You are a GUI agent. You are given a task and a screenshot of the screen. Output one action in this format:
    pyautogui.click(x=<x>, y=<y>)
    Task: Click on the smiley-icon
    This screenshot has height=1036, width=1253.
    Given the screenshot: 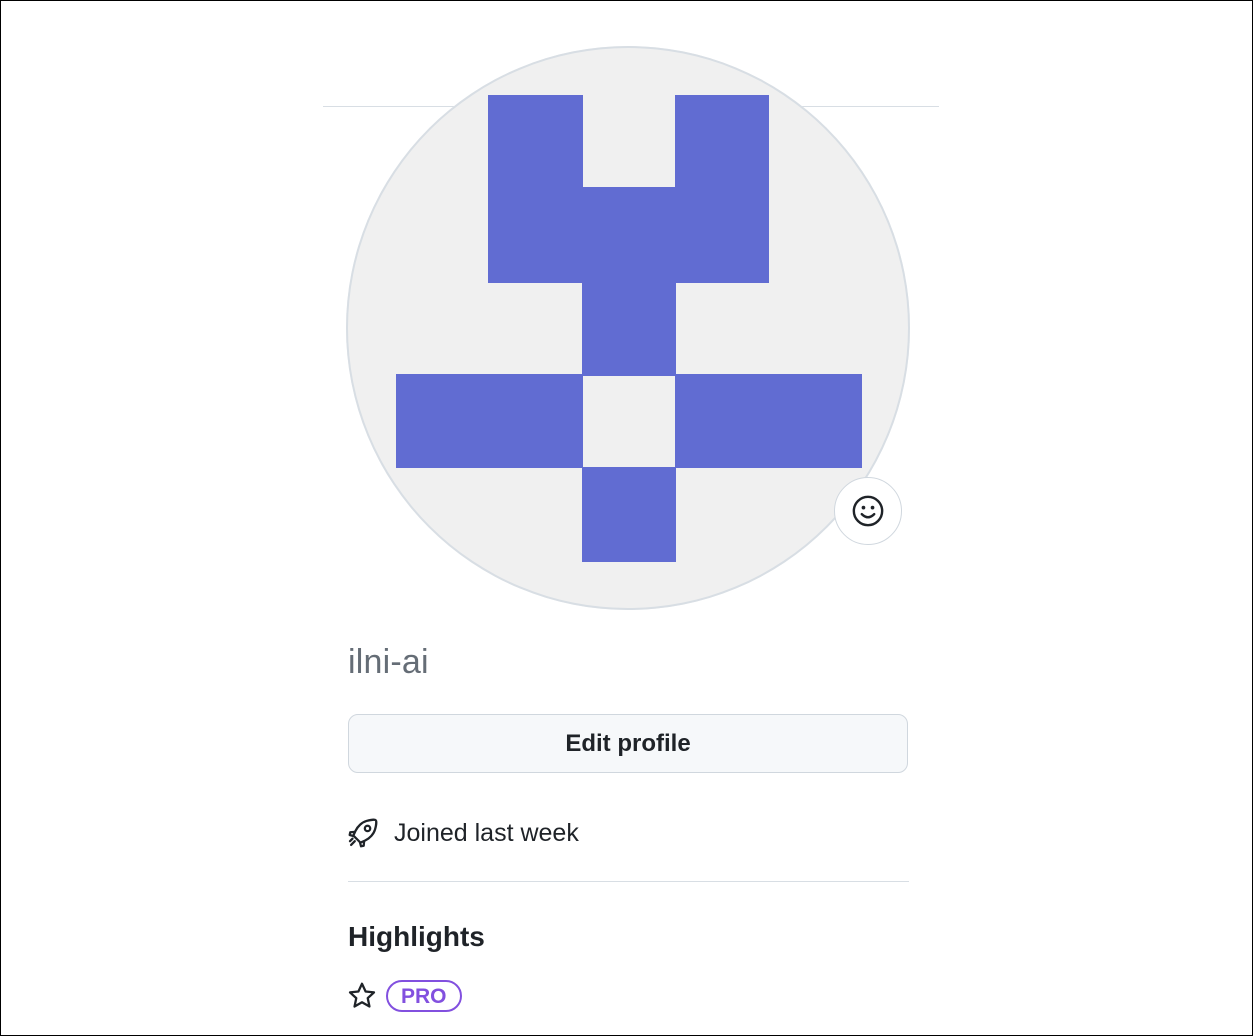 What is the action you would take?
    pyautogui.click(x=868, y=511)
    